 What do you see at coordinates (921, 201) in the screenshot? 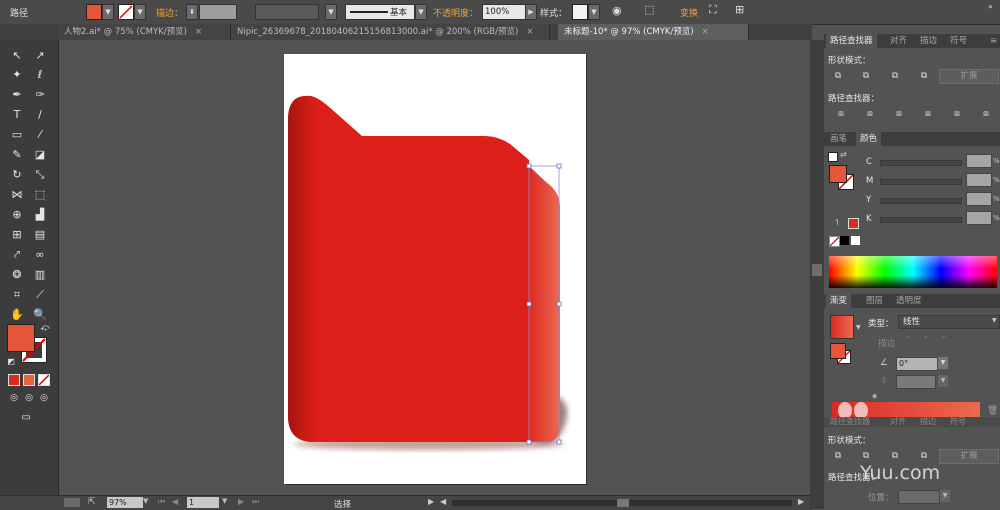
I see `yellow-slider` at bounding box center [921, 201].